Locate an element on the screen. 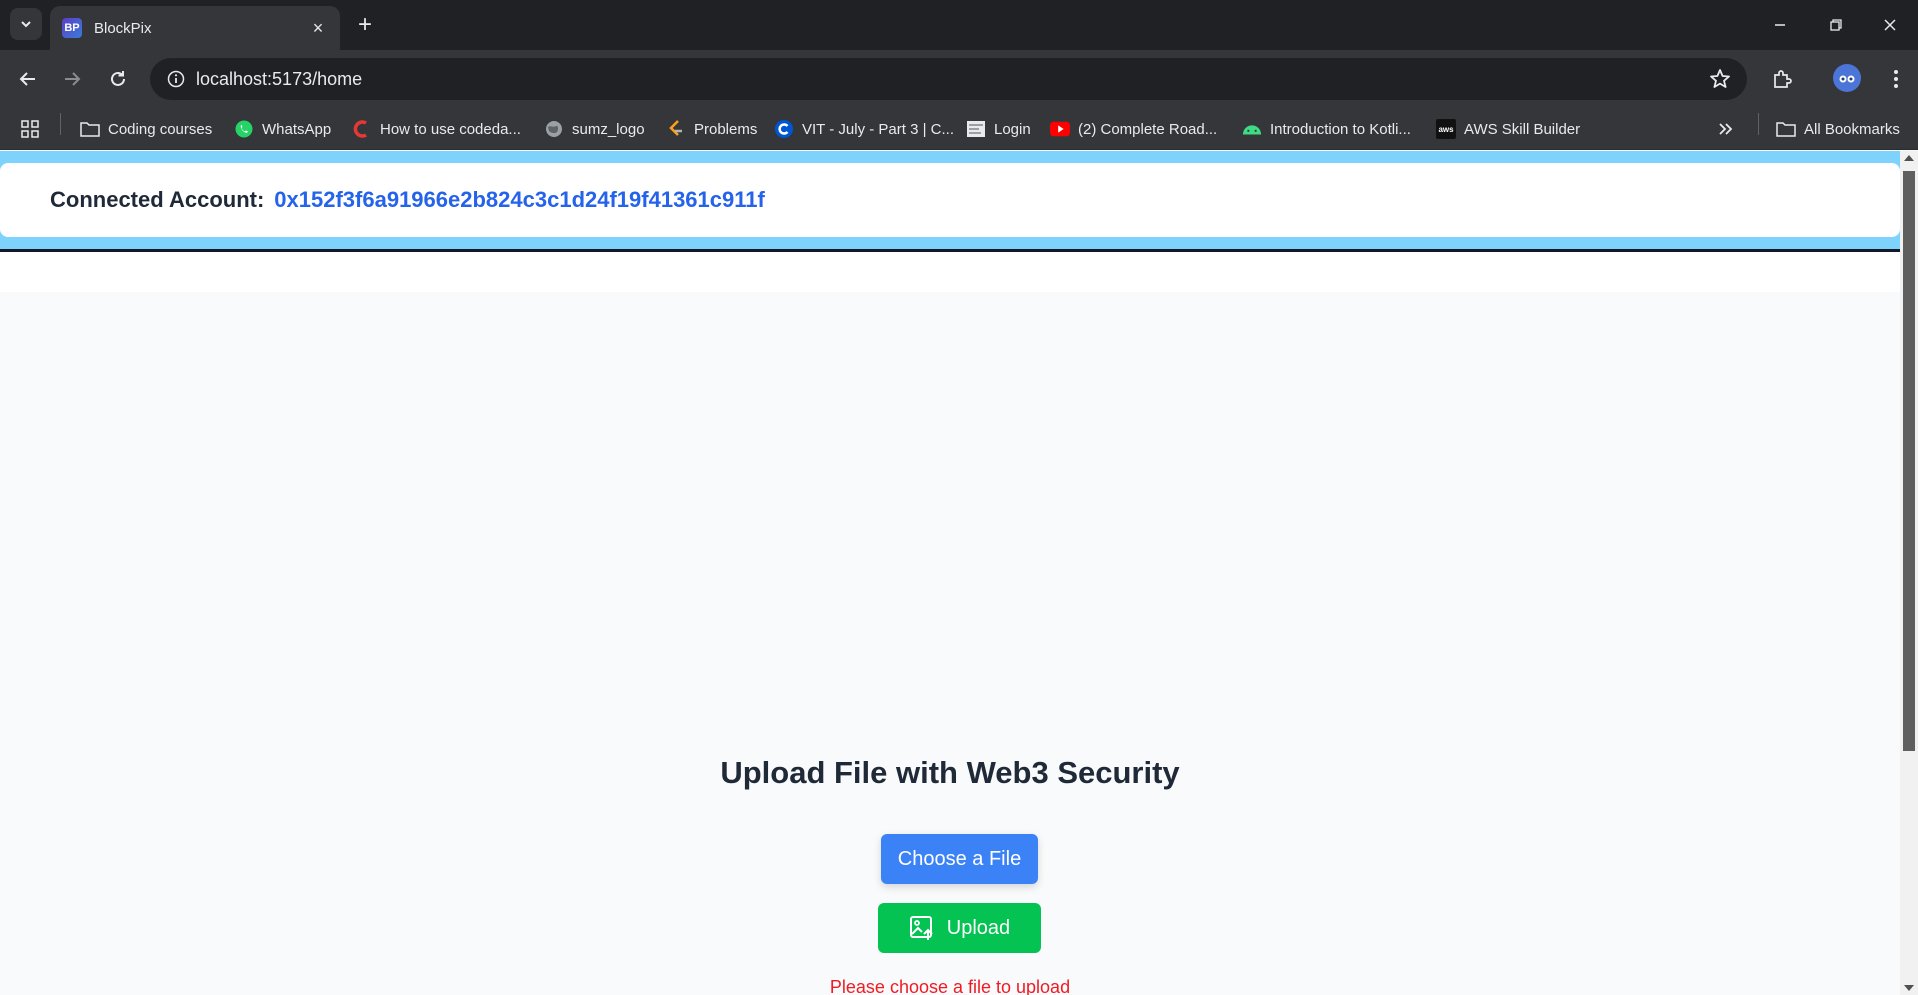 This screenshot has width=1918, height=995. bookmark-coding-courses: Coding courses is located at coordinates (146, 129).